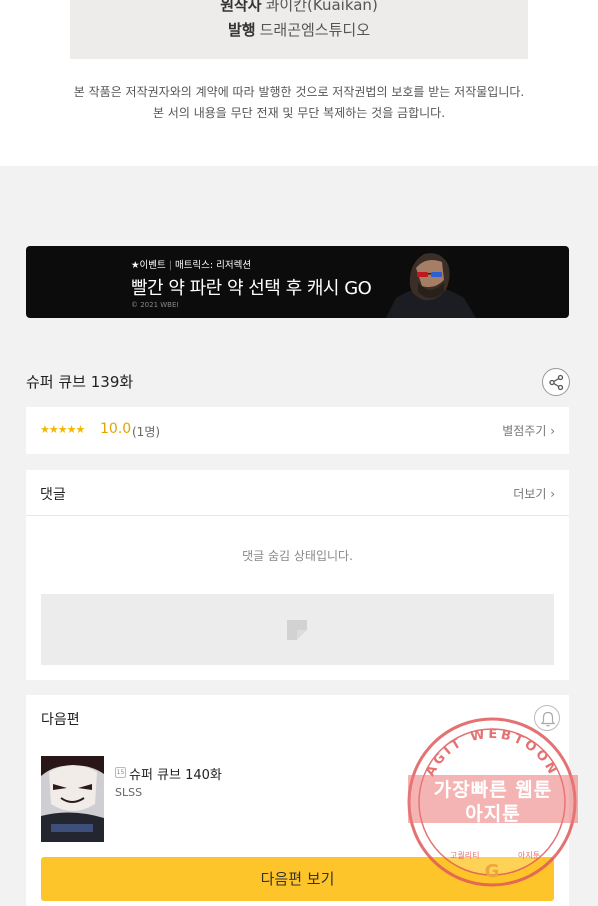 The image size is (598, 906). I want to click on next-episode-section-title: 다음편, so click(60, 720).